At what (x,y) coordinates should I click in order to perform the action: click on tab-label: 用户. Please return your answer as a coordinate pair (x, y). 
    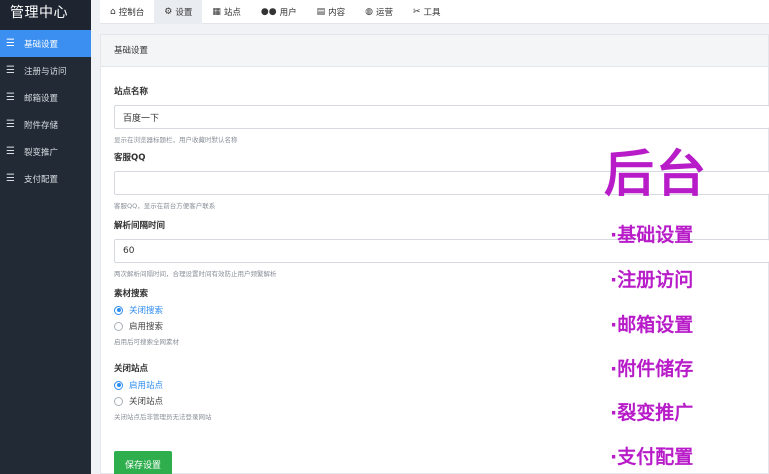
    Looking at the image, I should click on (288, 12).